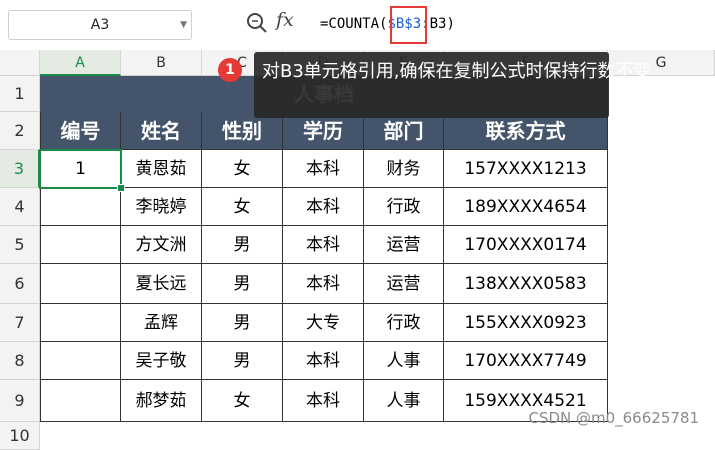 The width and height of the screenshot is (715, 450). Describe the element at coordinates (526, 169) in the screenshot. I see `data-cell: 157XXXX1213` at that location.